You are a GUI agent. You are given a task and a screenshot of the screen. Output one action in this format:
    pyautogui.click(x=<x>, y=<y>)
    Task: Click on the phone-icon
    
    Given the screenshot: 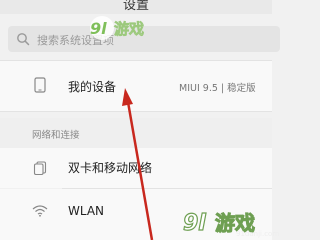 What is the action you would take?
    pyautogui.click(x=40, y=85)
    